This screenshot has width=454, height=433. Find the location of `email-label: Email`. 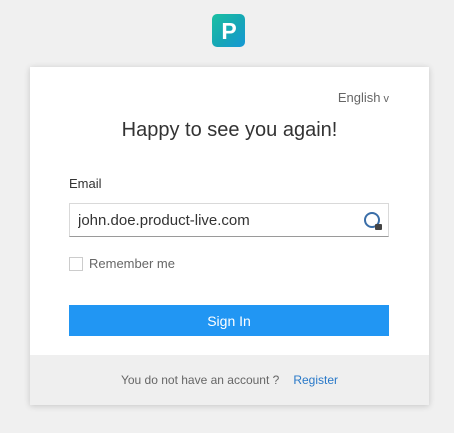

email-label: Email is located at coordinates (85, 183).